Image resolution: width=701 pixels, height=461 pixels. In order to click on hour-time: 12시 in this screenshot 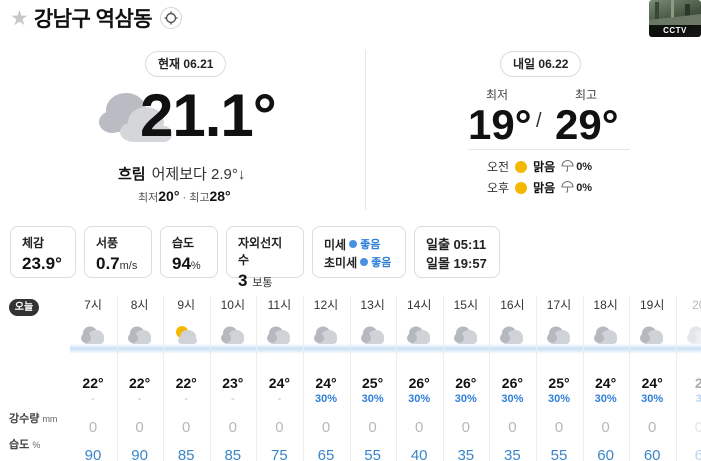, I will do `click(326, 305)`.